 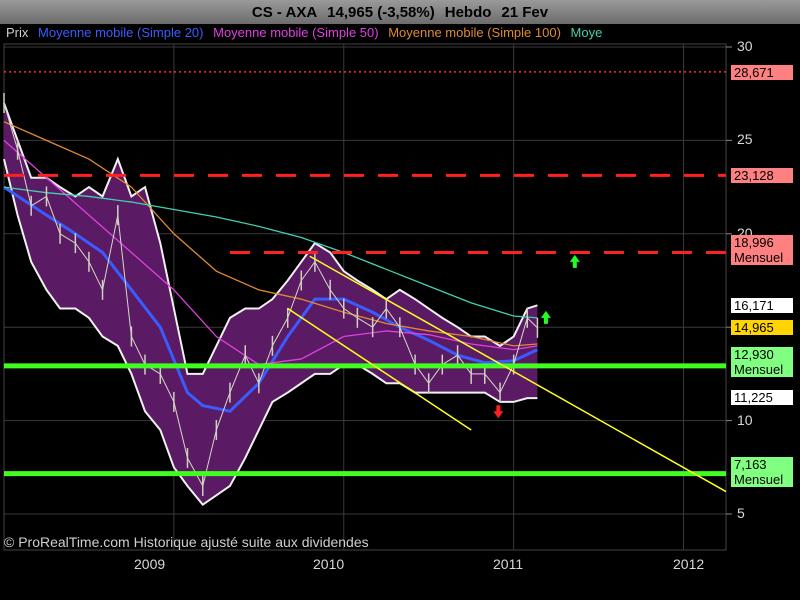 I want to click on date-label: 21 Fev, so click(x=525, y=12).